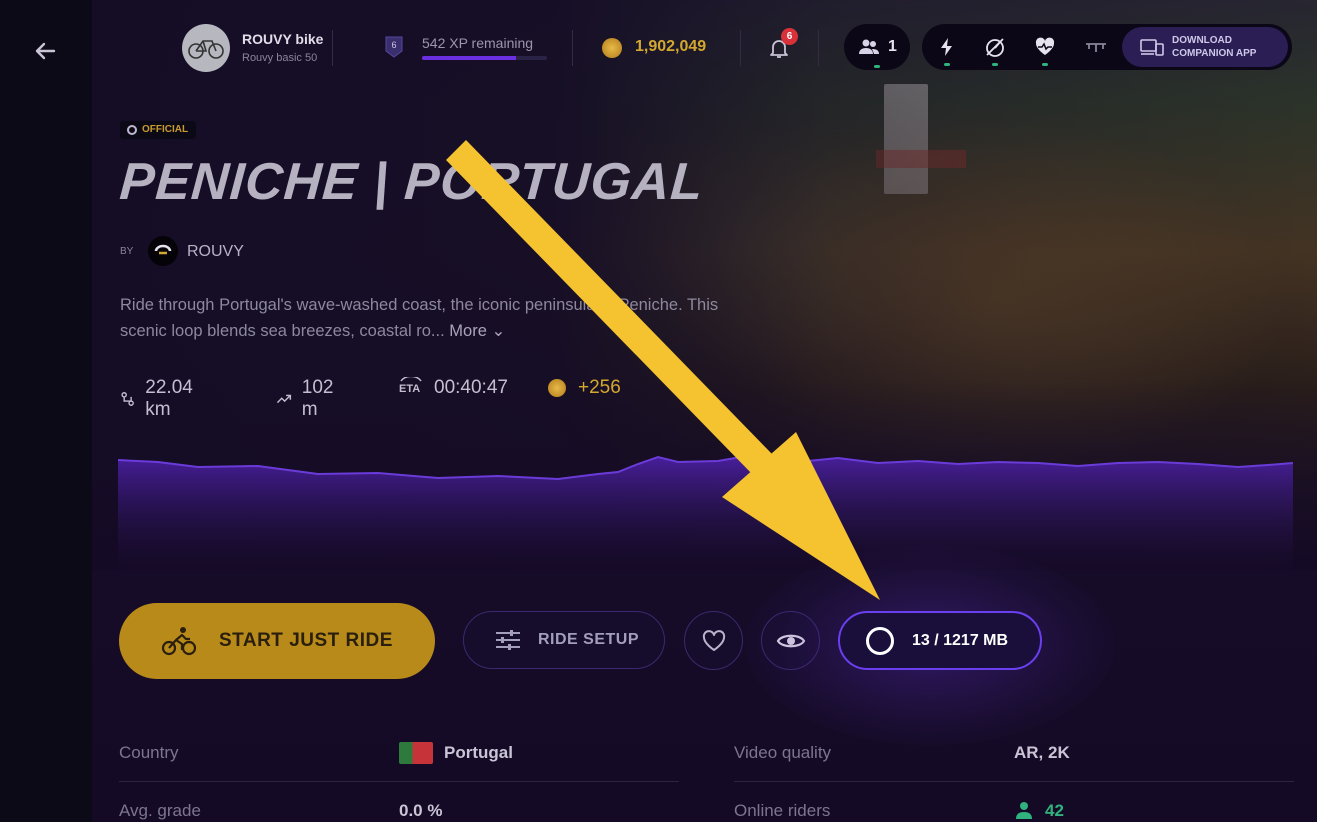  Describe the element at coordinates (179, 641) in the screenshot. I see `cyclist-icon` at that location.